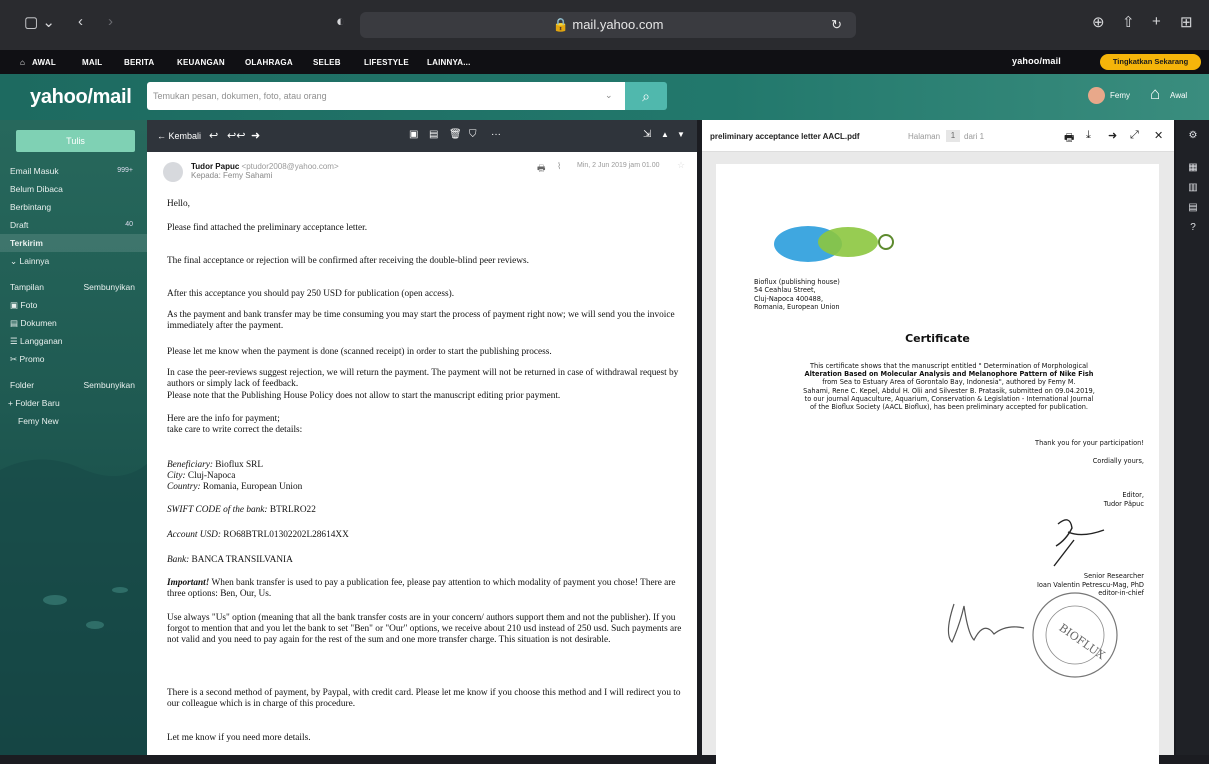 This screenshot has width=1209, height=764. Describe the element at coordinates (1156, 21) in the screenshot. I see `new-tab-icon: +` at that location.